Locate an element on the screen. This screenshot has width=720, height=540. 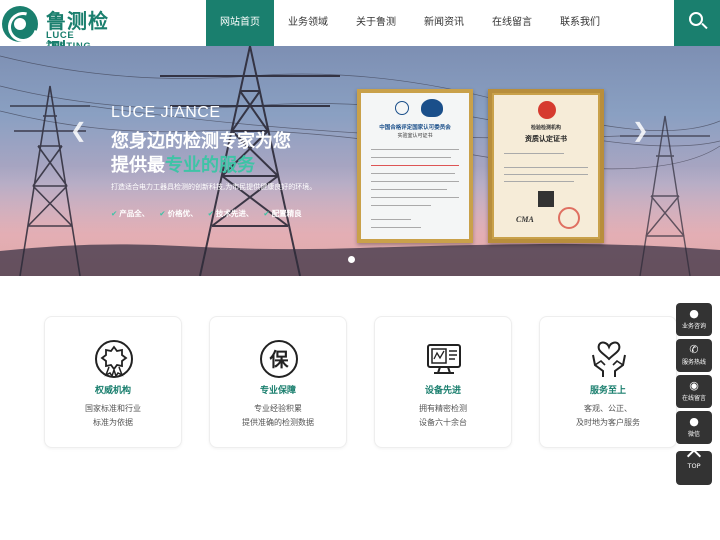
banner-tag: ✔ 技术先进、 is located at coordinates (230, 213).